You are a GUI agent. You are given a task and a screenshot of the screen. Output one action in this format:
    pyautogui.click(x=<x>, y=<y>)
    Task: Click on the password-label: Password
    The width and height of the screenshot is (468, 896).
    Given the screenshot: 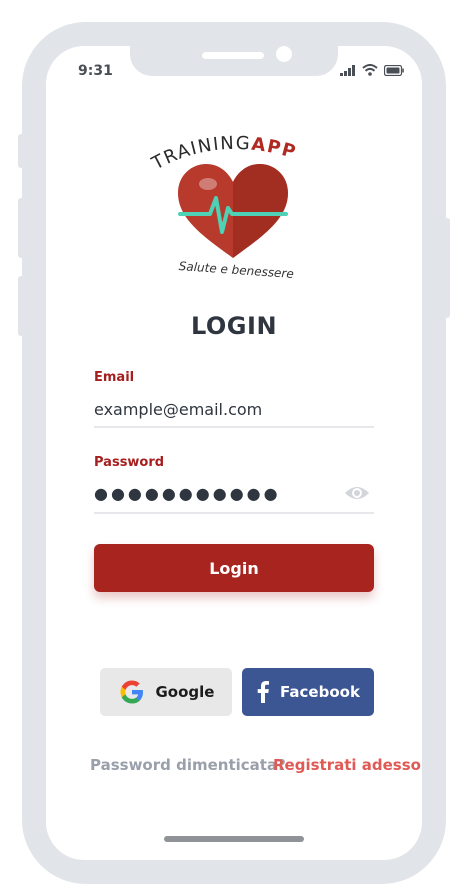 What is the action you would take?
    pyautogui.click(x=129, y=462)
    